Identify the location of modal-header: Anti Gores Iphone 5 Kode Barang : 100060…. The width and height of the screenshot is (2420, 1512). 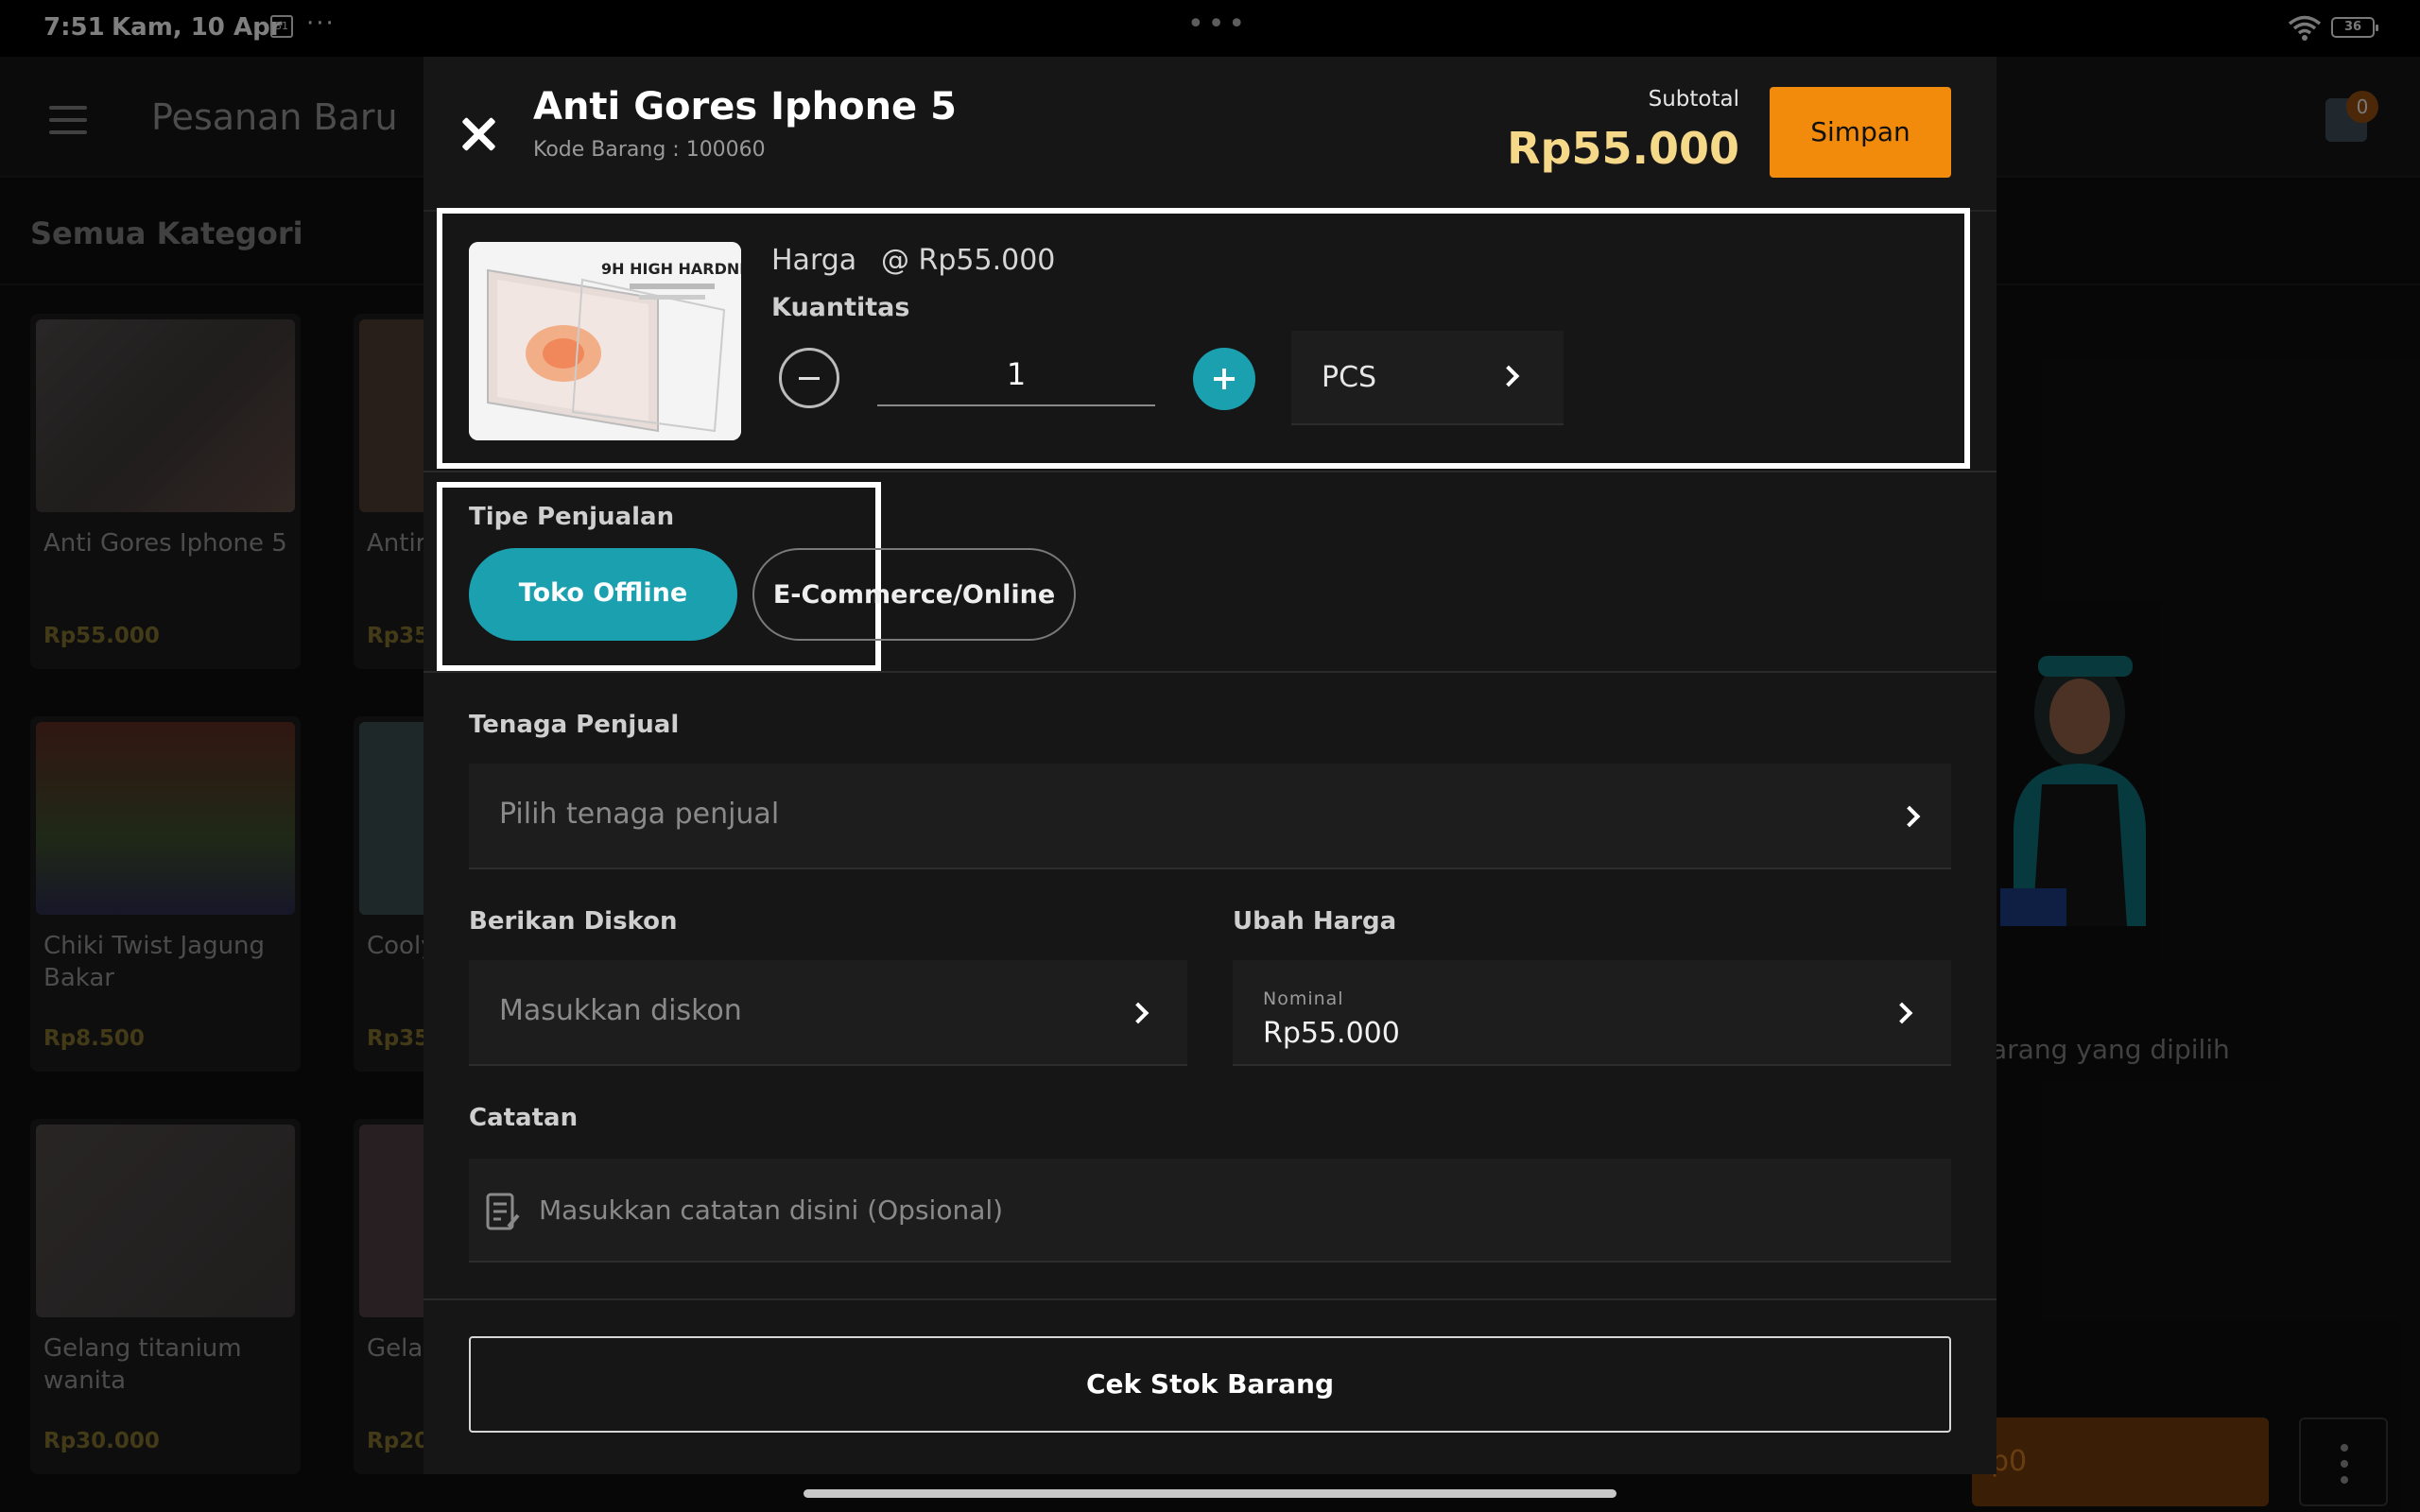
(1210, 134).